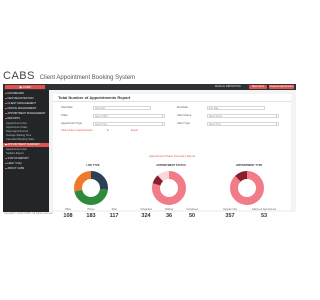  What do you see at coordinates (230, 216) in the screenshot?
I see `stat-value: 357` at bounding box center [230, 216].